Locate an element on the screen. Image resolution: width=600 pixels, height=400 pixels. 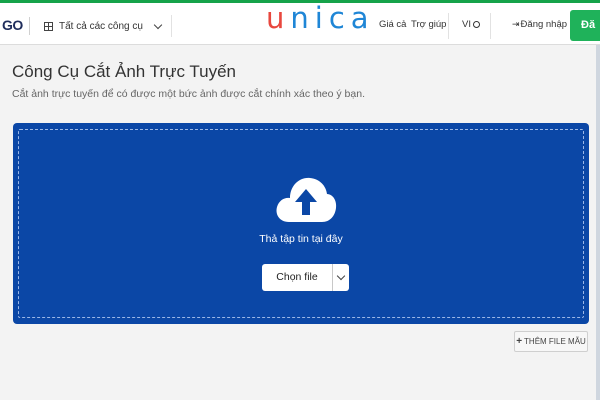
drop-files-label: Thả tập tin tại đây is located at coordinates (301, 239).